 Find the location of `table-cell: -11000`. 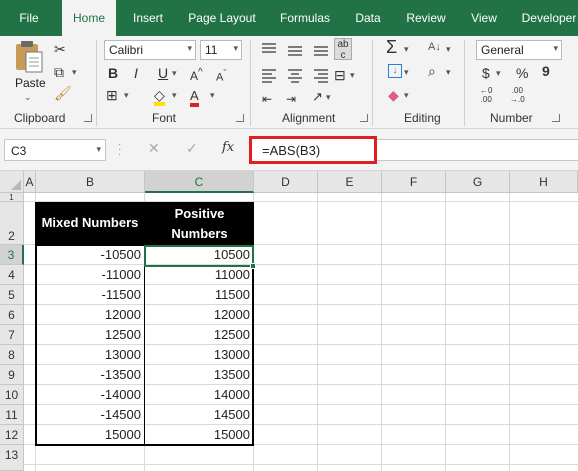

table-cell: -11000 is located at coordinates (90, 275).